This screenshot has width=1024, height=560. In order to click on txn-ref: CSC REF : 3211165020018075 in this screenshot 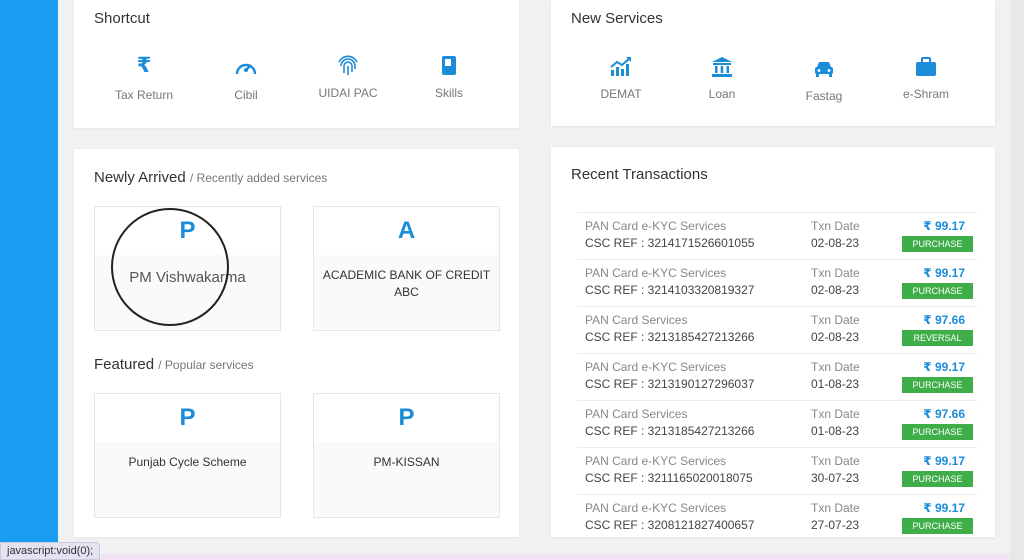, I will do `click(669, 478)`.